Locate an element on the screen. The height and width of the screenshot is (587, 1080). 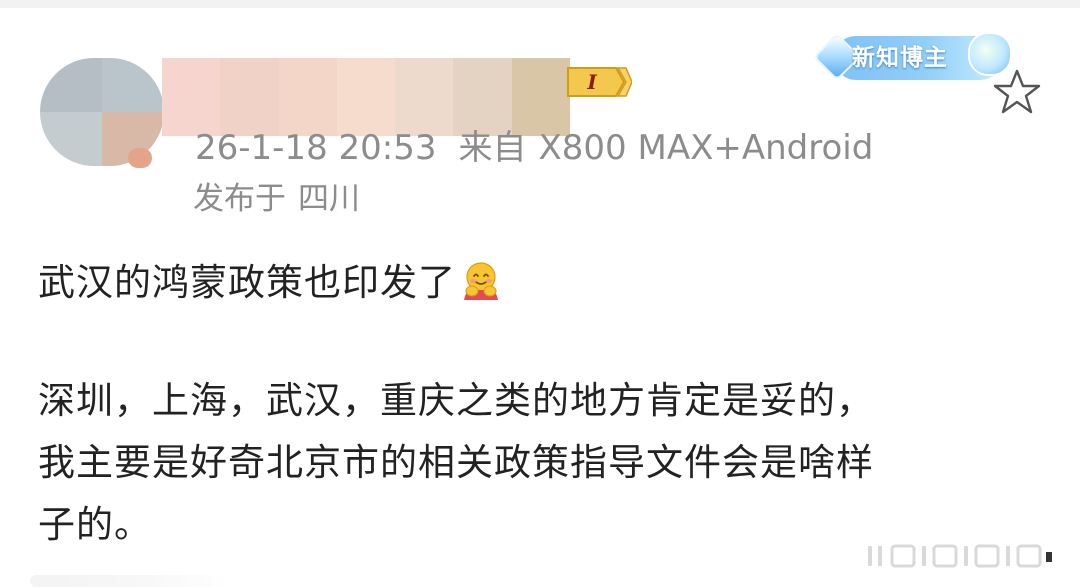
user-level-badge: I is located at coordinates (599, 82).